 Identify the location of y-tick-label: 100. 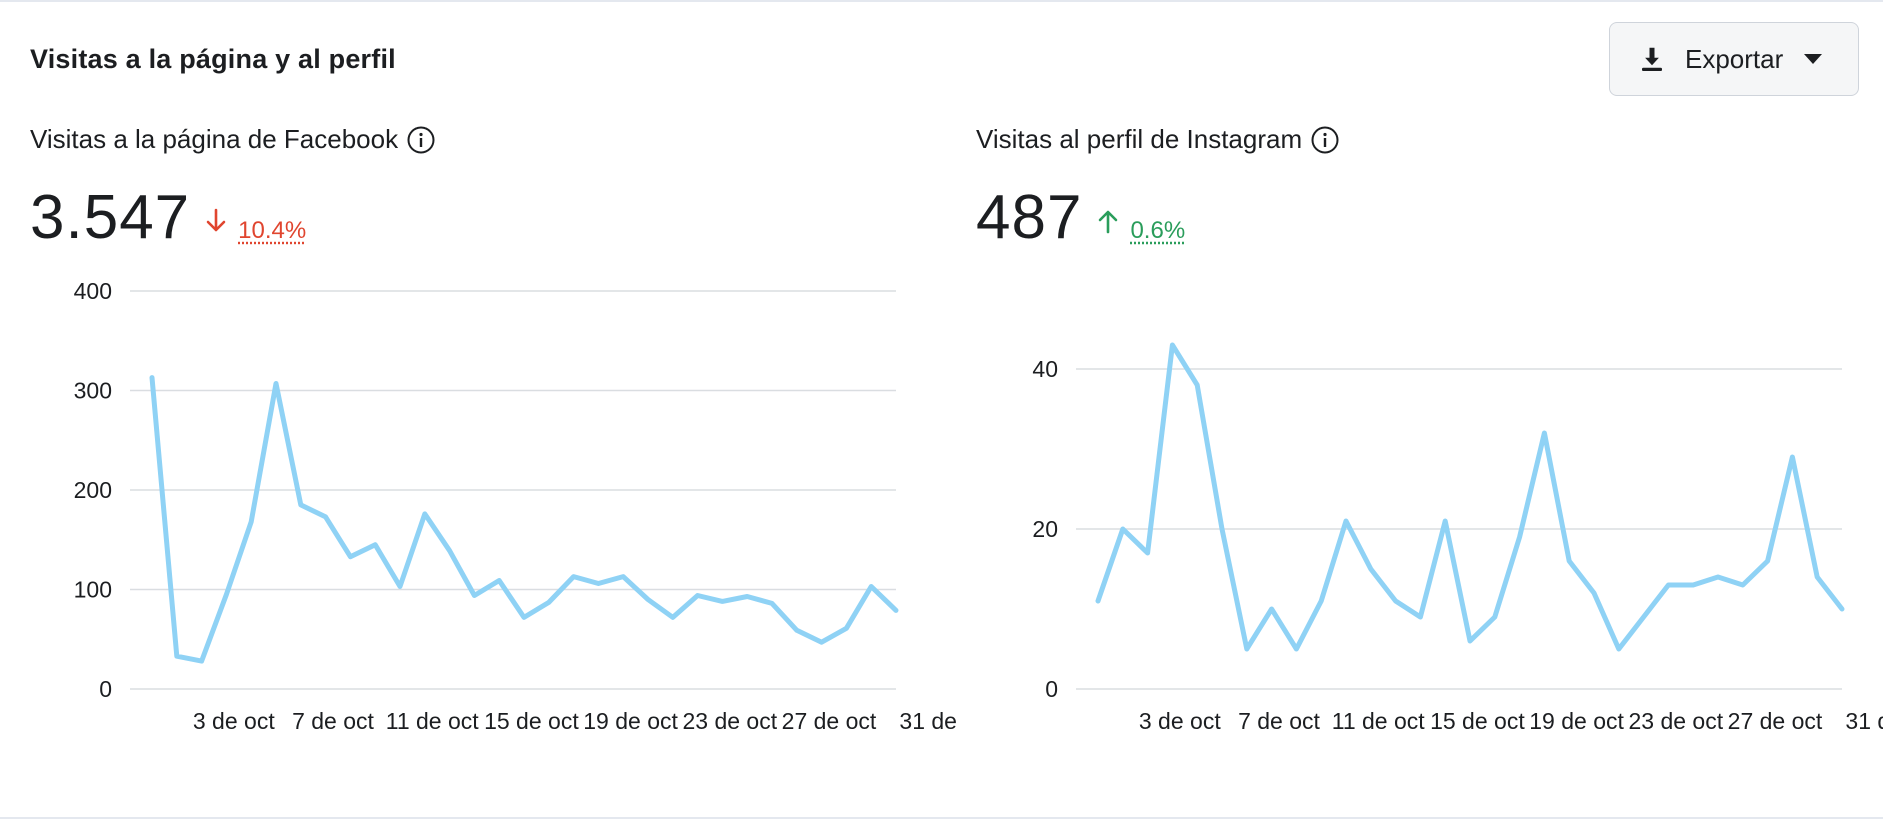
(93, 590).